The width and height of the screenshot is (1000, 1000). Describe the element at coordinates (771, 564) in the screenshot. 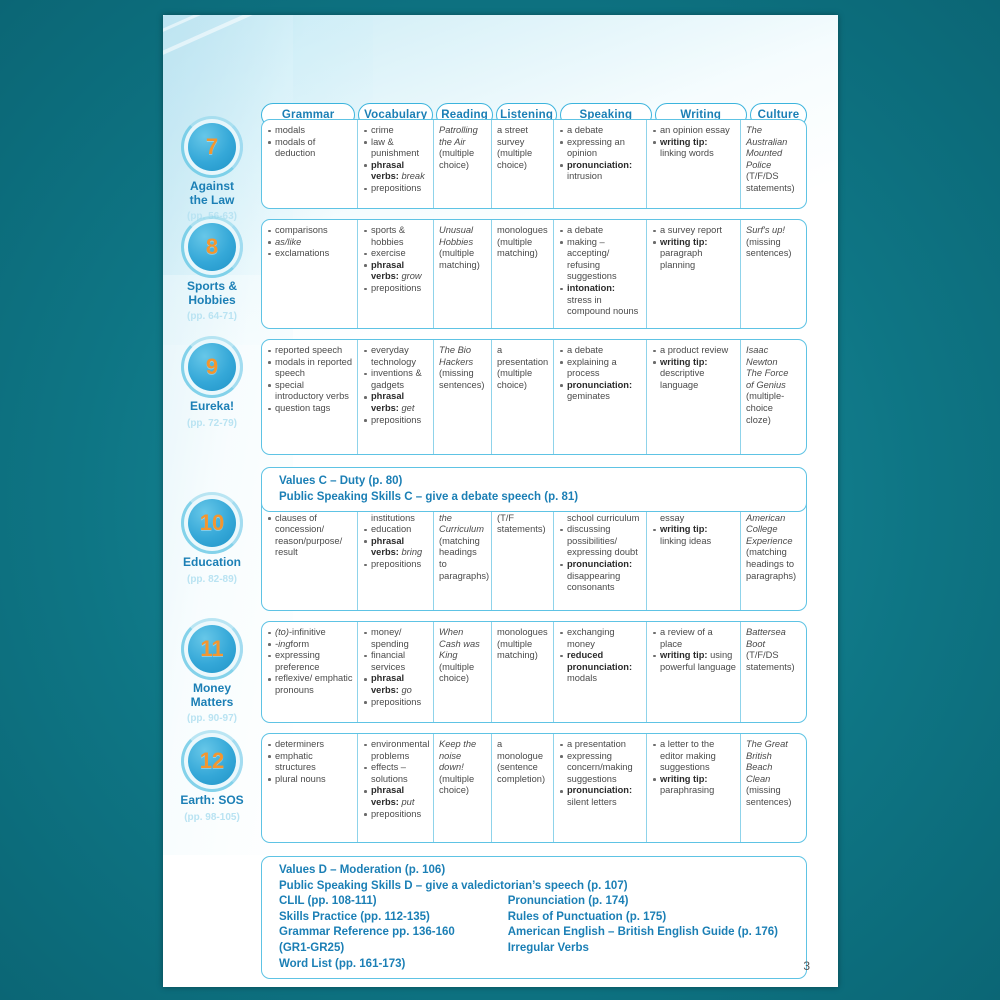

I see `culture-task: (matching headings to paragraphs)` at that location.